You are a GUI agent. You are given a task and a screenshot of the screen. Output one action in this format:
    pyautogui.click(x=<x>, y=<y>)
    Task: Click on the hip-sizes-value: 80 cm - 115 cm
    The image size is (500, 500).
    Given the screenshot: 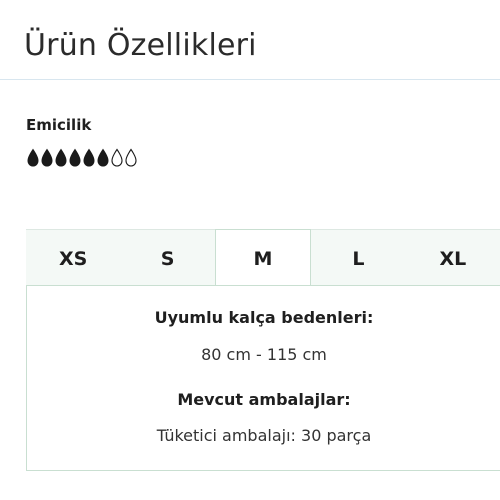 What is the action you would take?
    pyautogui.click(x=264, y=354)
    